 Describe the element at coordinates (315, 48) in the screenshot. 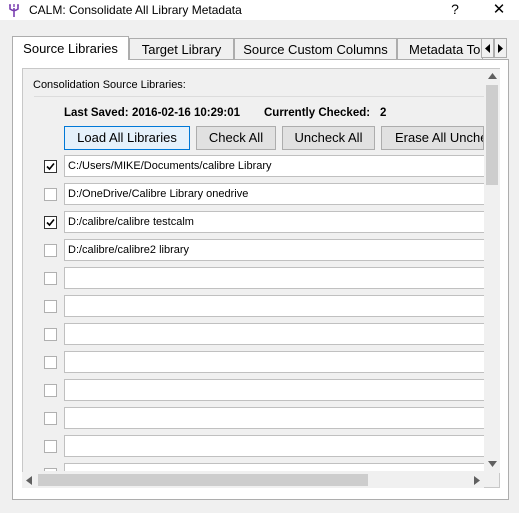

I see `tab-source-custom-columns: Source Custom Columns` at that location.